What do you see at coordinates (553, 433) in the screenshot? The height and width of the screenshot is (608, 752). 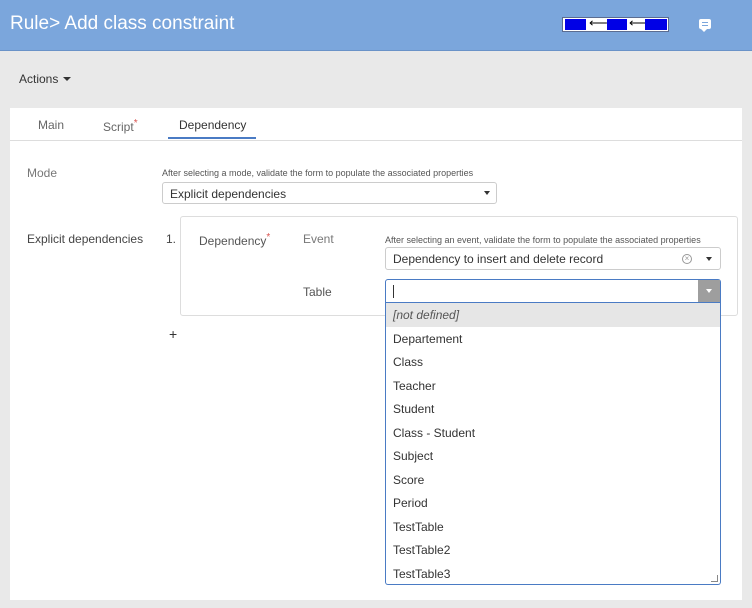 I see `option-class-student: Class - Student` at bounding box center [553, 433].